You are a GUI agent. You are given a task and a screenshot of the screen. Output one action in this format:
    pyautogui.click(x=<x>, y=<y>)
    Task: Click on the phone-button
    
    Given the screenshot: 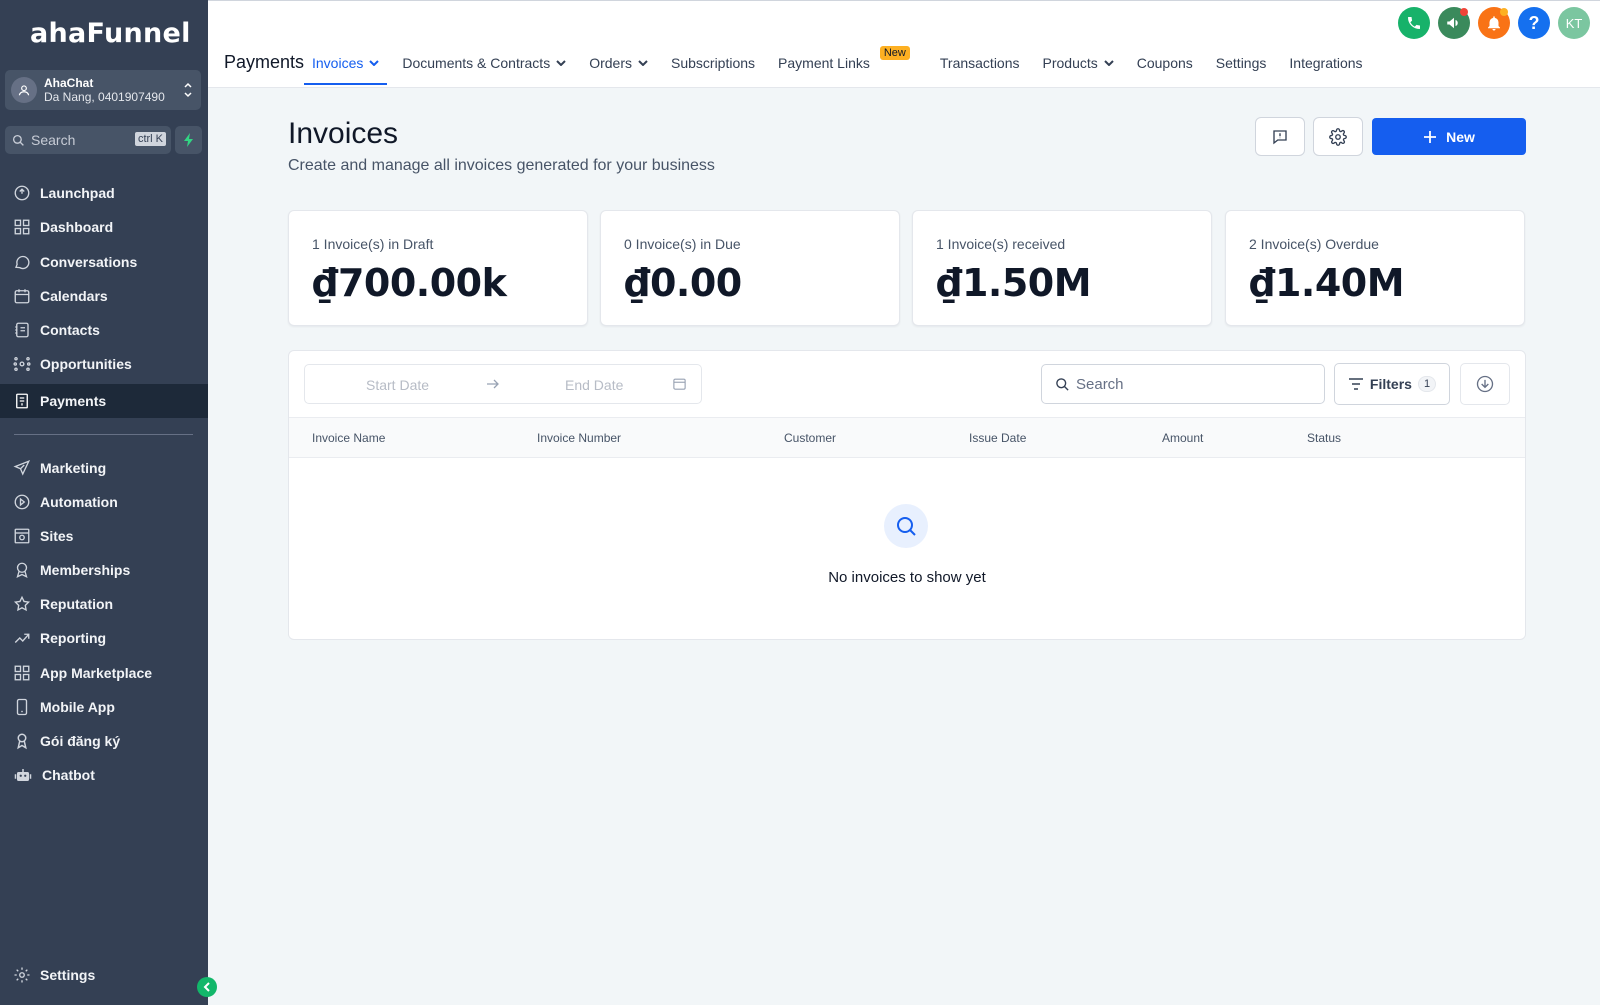 What is the action you would take?
    pyautogui.click(x=1414, y=23)
    